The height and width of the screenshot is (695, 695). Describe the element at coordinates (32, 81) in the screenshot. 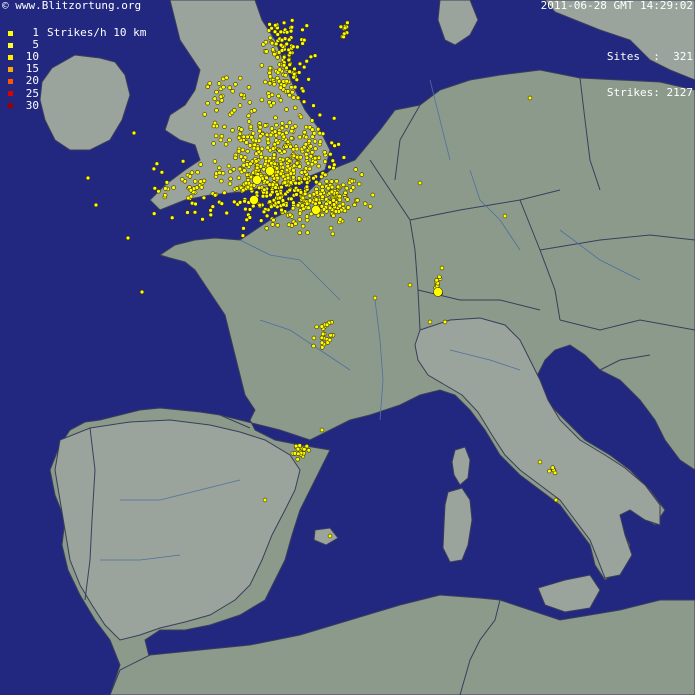

I see `legend-value: 20` at that location.